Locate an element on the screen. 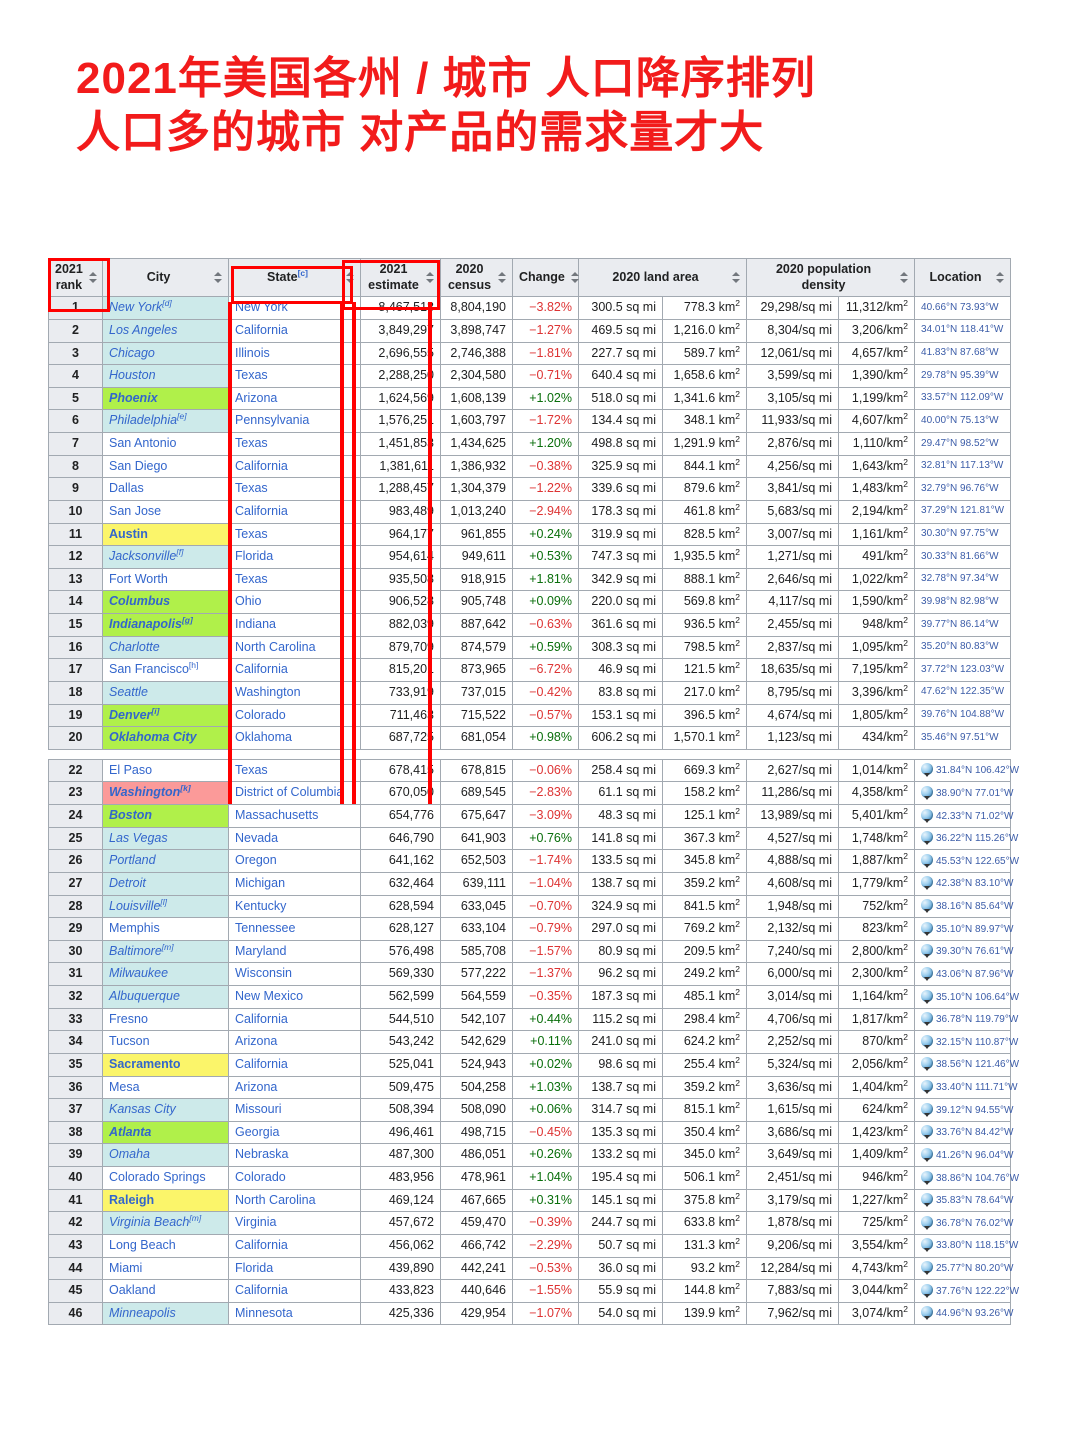 This screenshot has width=1080, height=1443. col-header-state: State[c] is located at coordinates (294, 277).